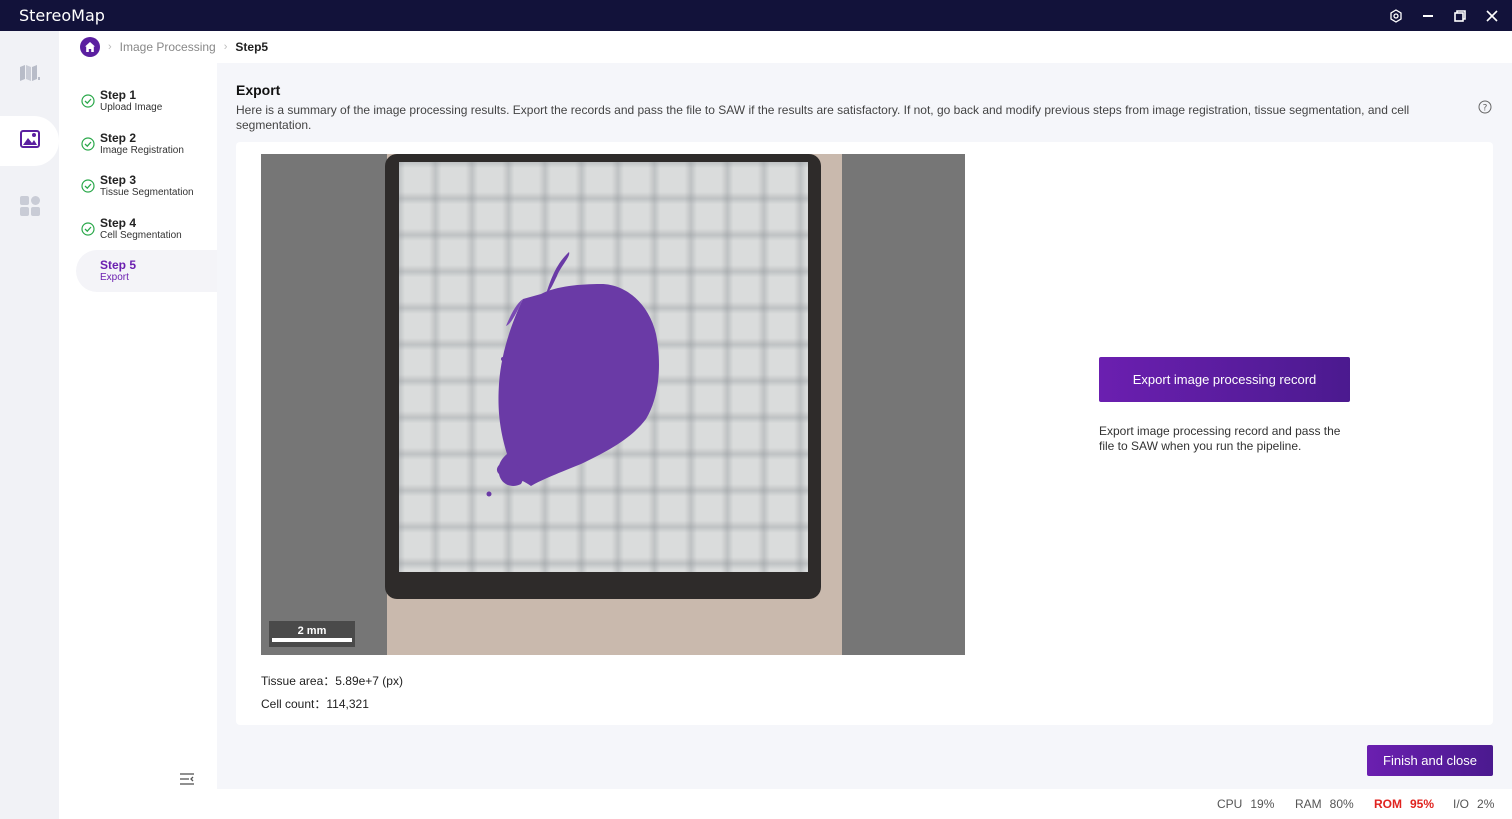 The image size is (1512, 819). I want to click on tissue-area-stat: Tissue area：5.89e+7 (px), so click(332, 680).